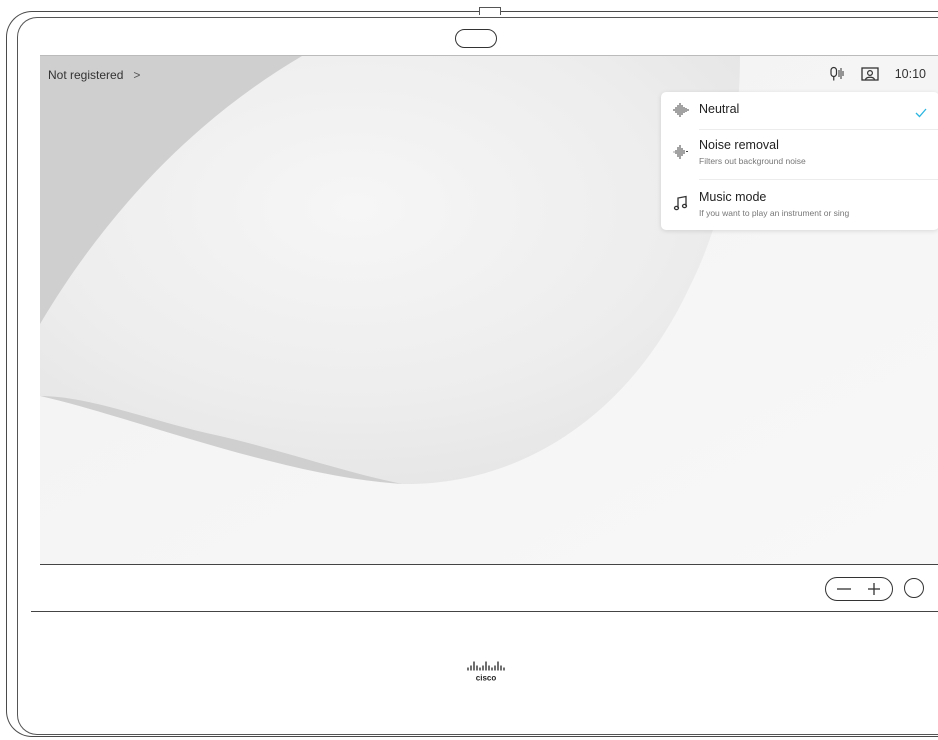 Image resolution: width=938 pixels, height=740 pixels. What do you see at coordinates (86, 75) in the screenshot?
I see `registration-label: Not registered` at bounding box center [86, 75].